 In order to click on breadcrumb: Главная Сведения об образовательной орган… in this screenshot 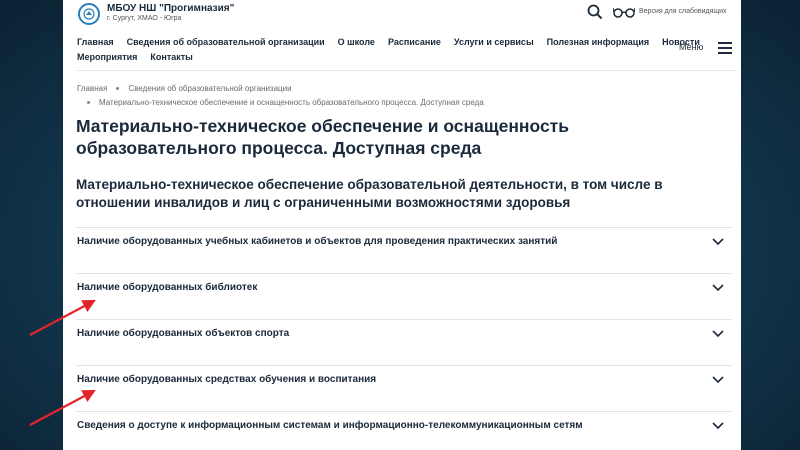, I will do `click(387, 96)`.